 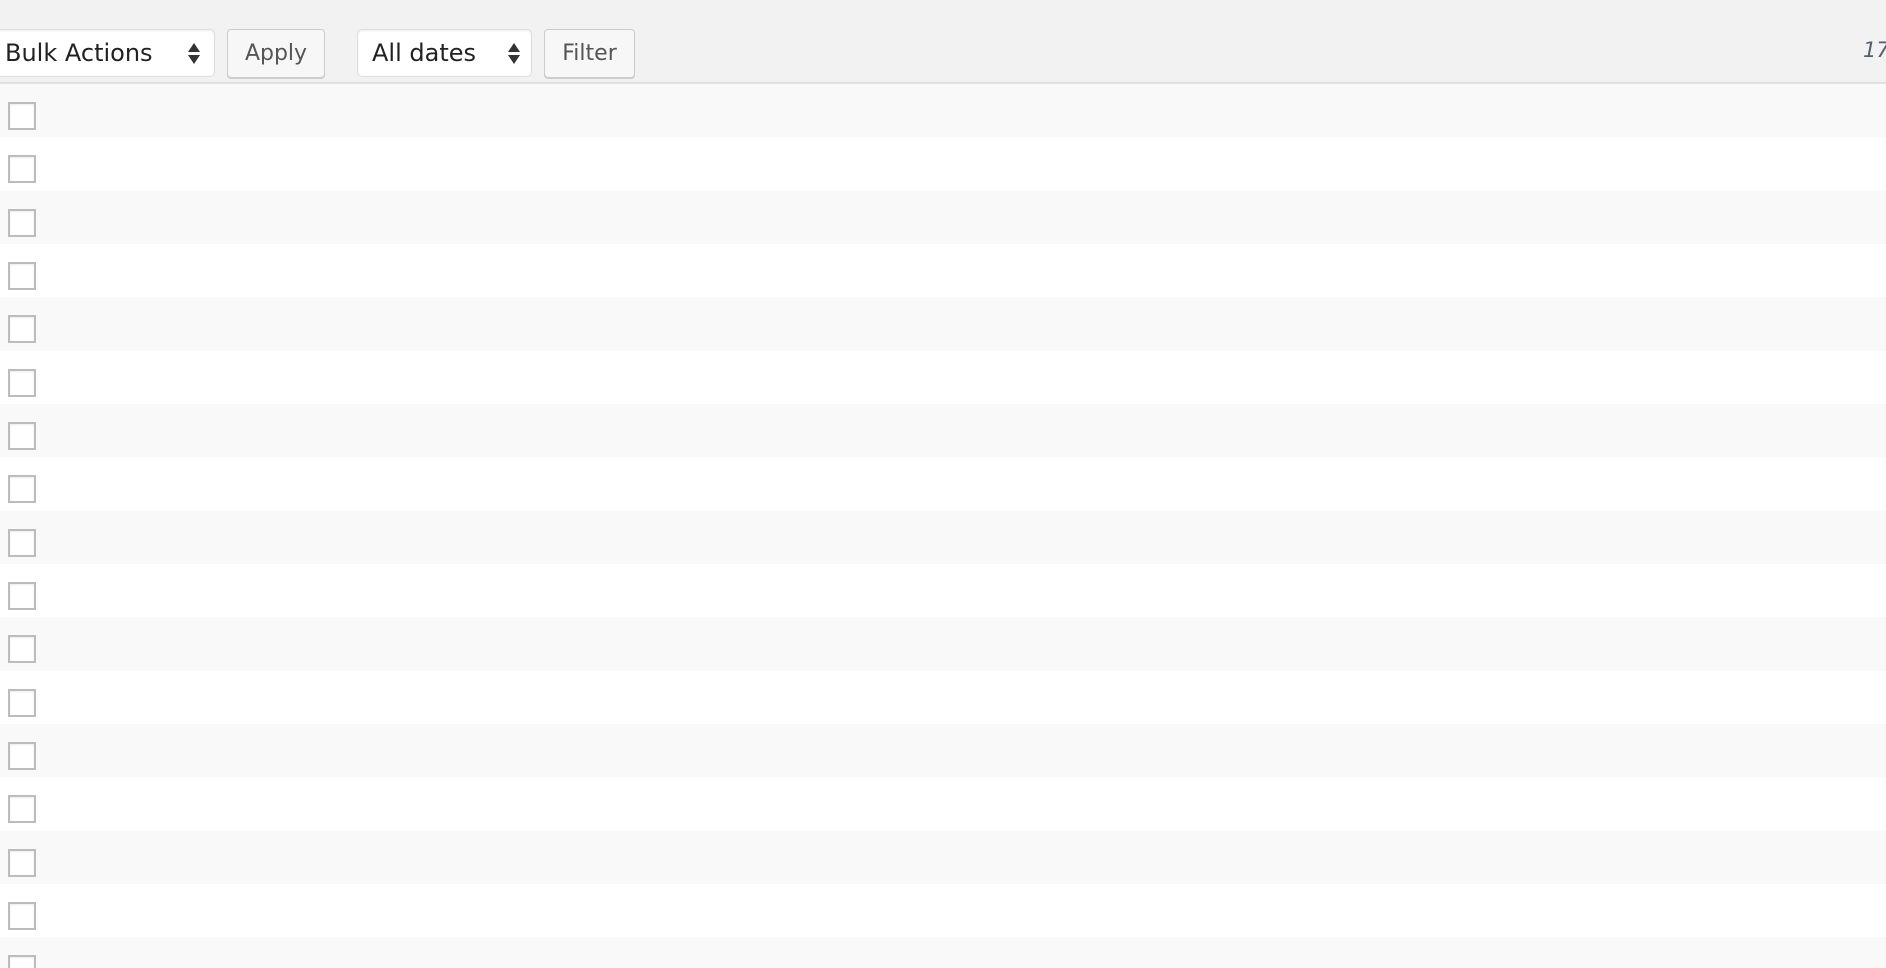 What do you see at coordinates (276, 53) in the screenshot?
I see `apply-button: Apply` at bounding box center [276, 53].